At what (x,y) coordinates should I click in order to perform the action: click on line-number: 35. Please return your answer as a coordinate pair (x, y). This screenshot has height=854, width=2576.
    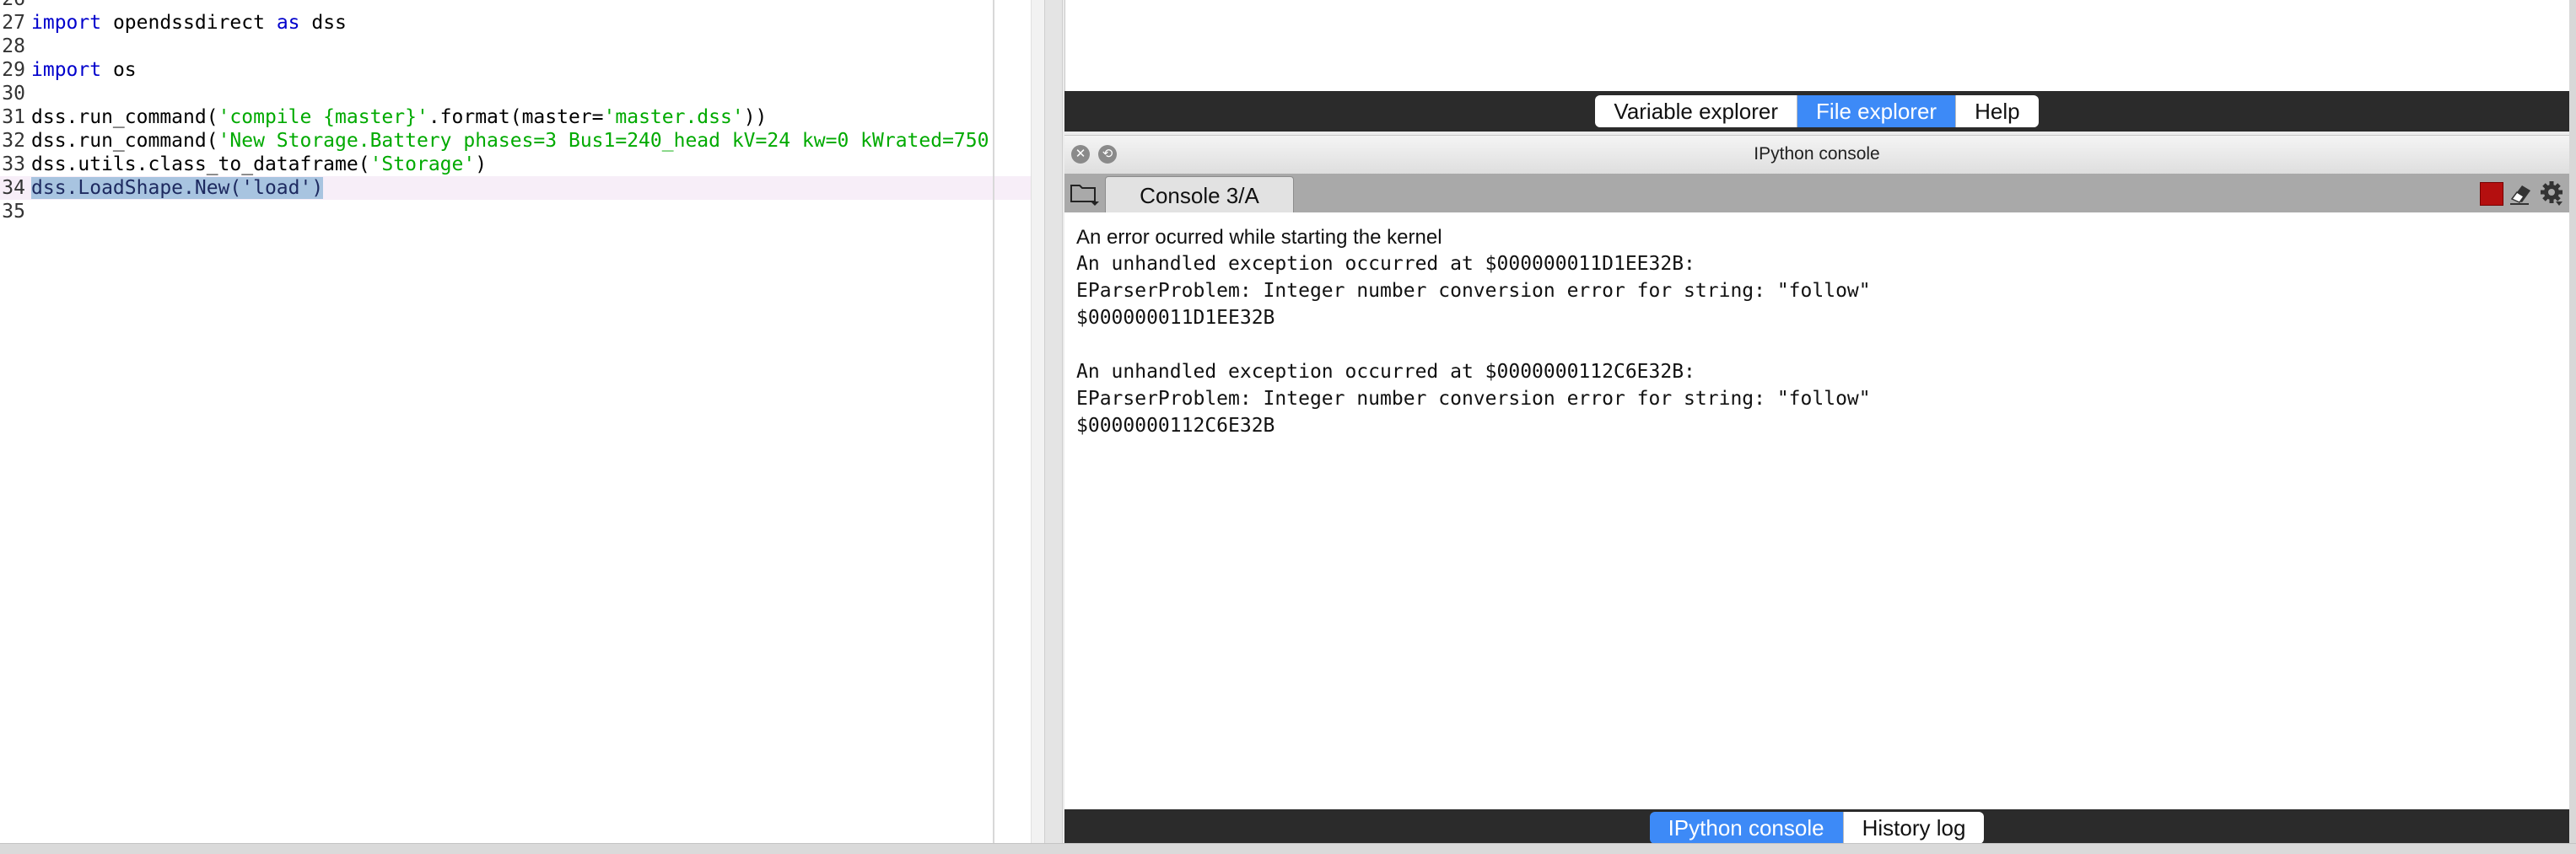
    Looking at the image, I should click on (13, 212).